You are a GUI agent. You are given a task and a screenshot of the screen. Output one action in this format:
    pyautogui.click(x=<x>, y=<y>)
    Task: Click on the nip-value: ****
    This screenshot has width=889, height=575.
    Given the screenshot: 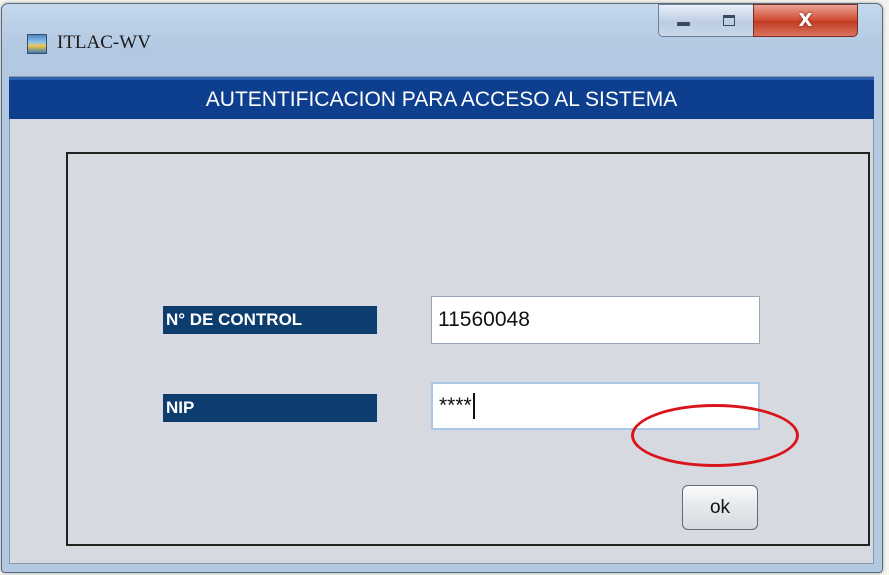 What is the action you would take?
    pyautogui.click(x=455, y=405)
    